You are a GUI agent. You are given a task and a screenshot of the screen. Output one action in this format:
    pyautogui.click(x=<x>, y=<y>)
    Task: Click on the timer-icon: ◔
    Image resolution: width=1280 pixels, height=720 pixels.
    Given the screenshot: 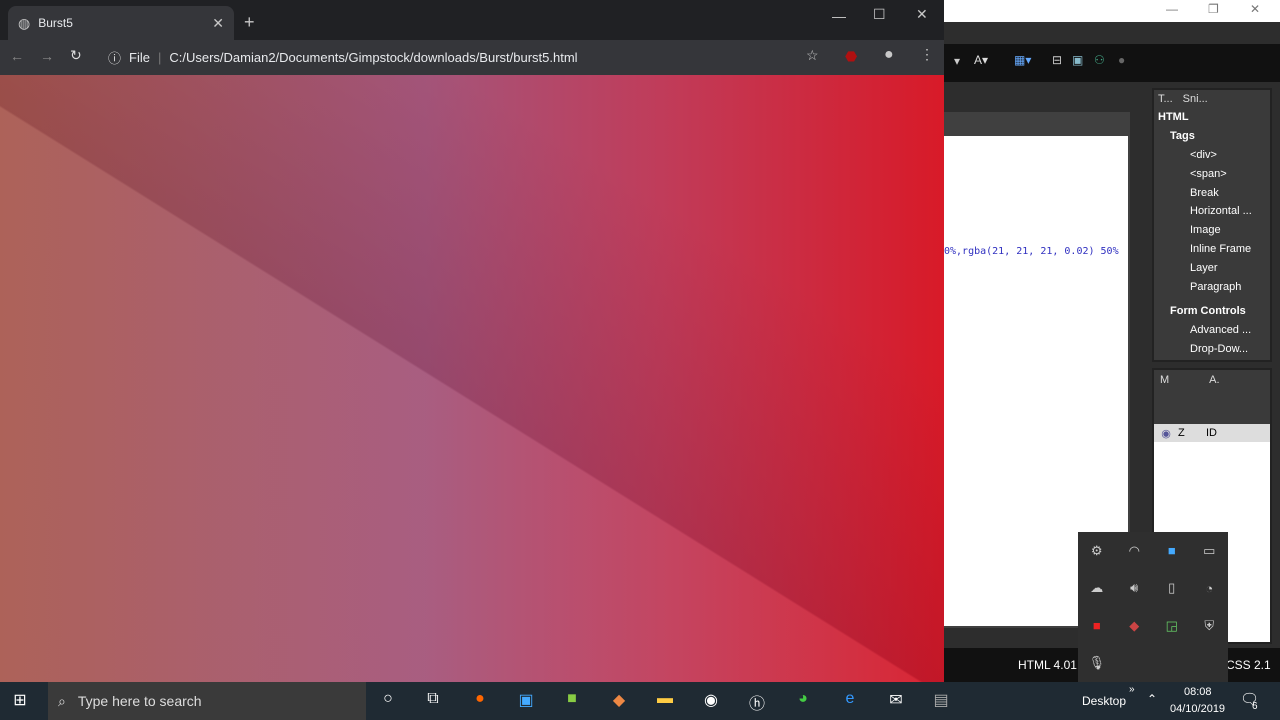 What is the action you would take?
    pyautogui.click(x=1210, y=588)
    